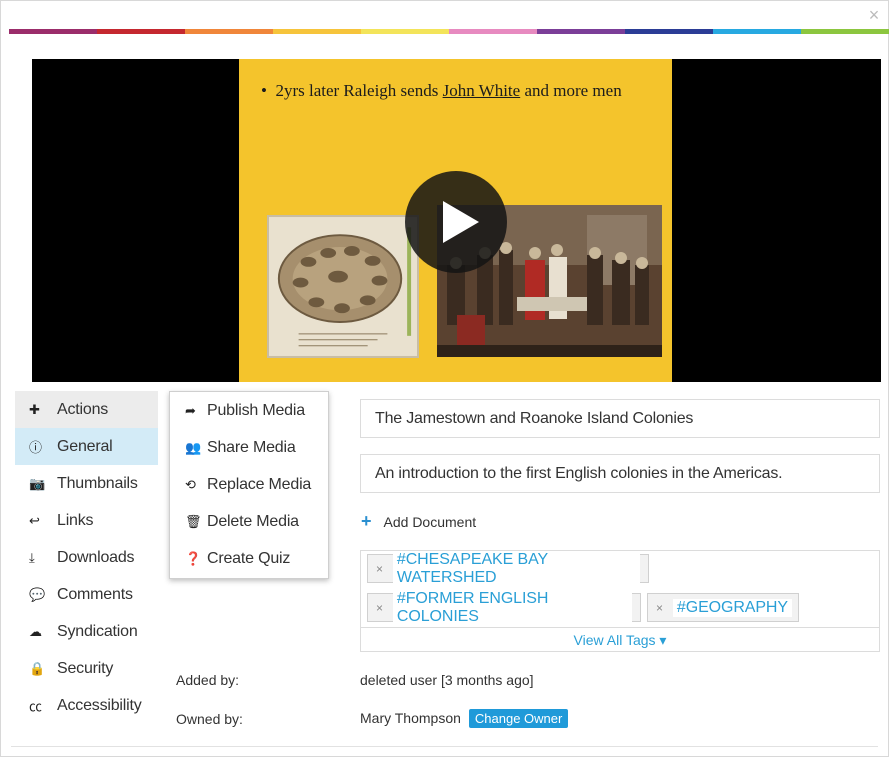 The height and width of the screenshot is (757, 889). I want to click on tag-label: #GEOGRAPHY, so click(732, 607).